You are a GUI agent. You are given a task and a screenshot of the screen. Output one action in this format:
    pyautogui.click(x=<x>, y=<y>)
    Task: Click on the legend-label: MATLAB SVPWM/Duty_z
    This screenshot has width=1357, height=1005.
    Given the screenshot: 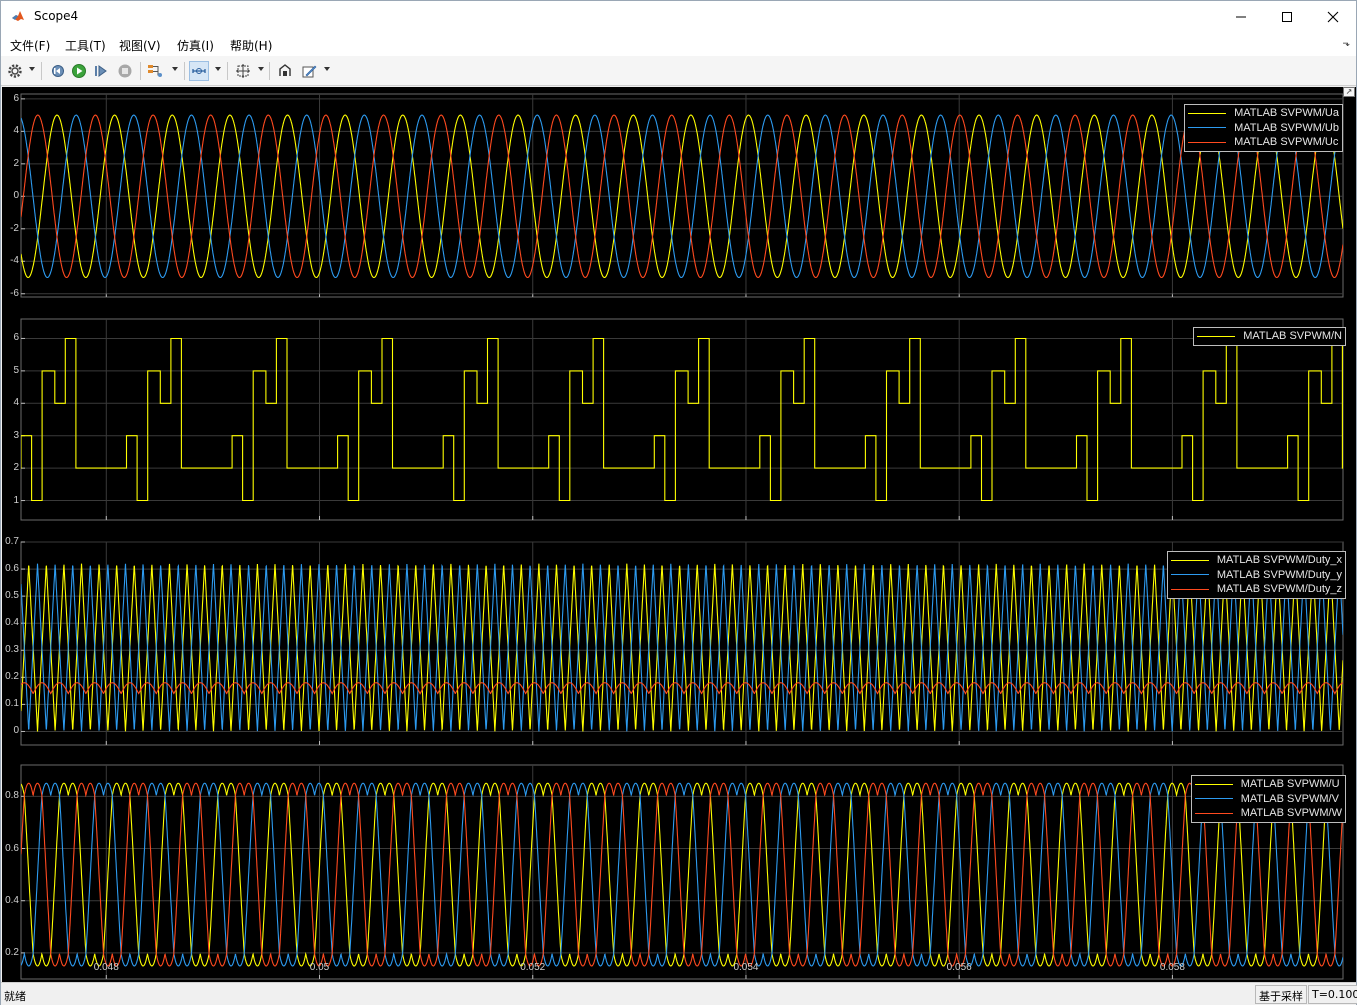 What is the action you would take?
    pyautogui.click(x=1279, y=589)
    